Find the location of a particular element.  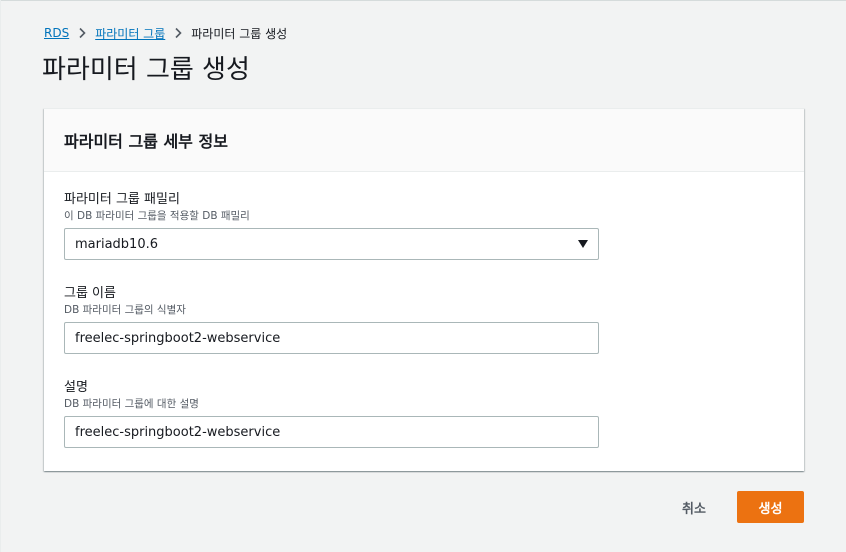

left-divider is located at coordinates (0, 276).